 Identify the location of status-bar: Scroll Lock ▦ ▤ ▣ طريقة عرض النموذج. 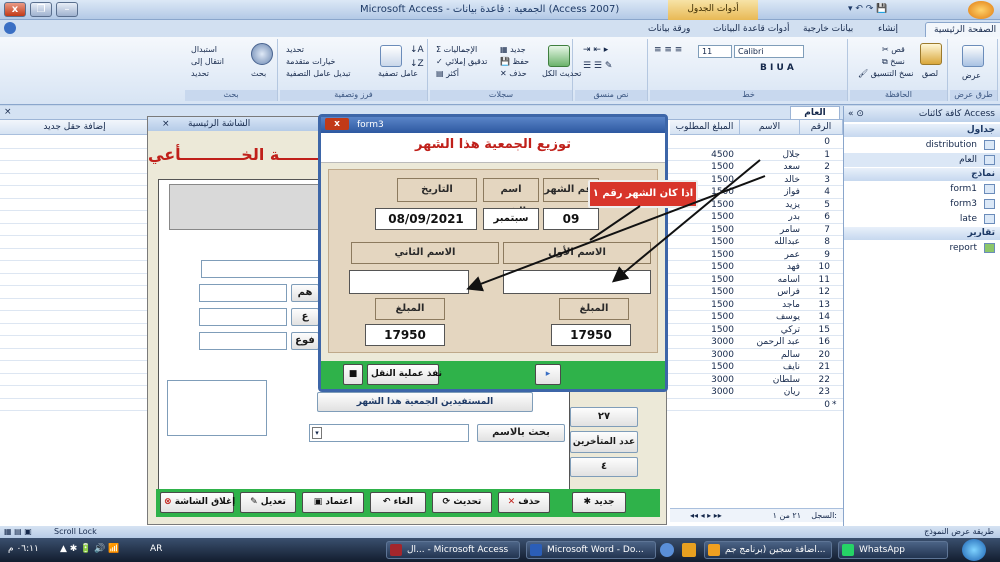
(500, 532).